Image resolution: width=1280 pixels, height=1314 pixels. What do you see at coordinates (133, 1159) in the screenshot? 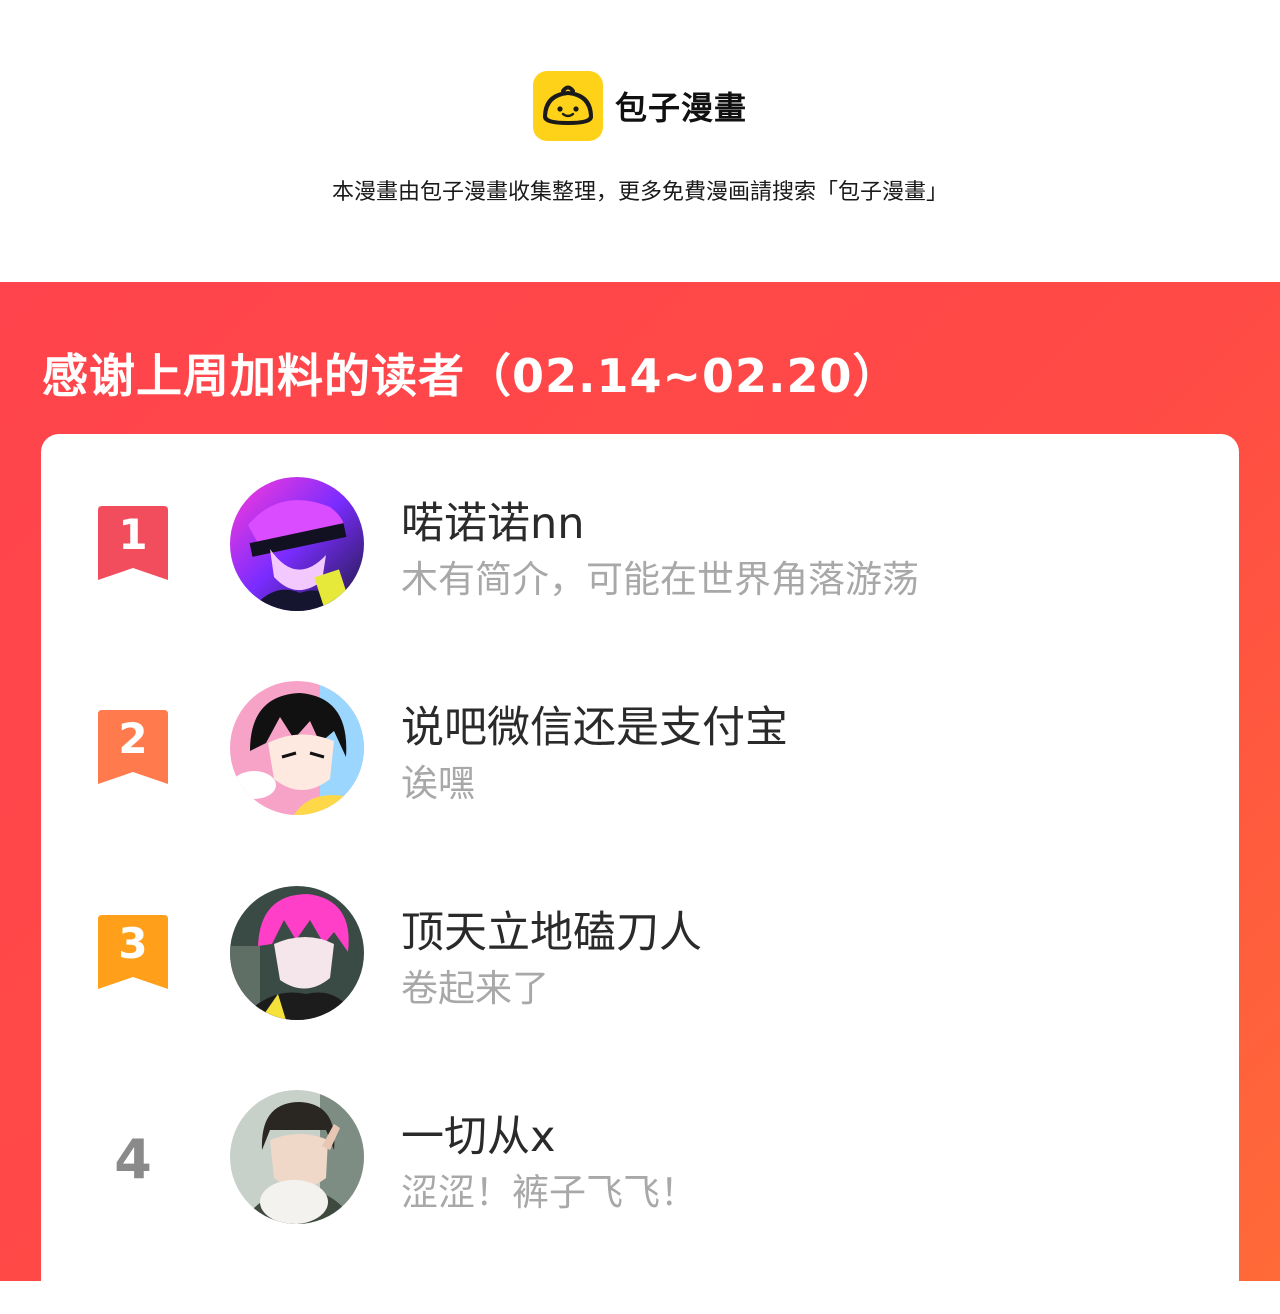
I see `rank-number: 4` at bounding box center [133, 1159].